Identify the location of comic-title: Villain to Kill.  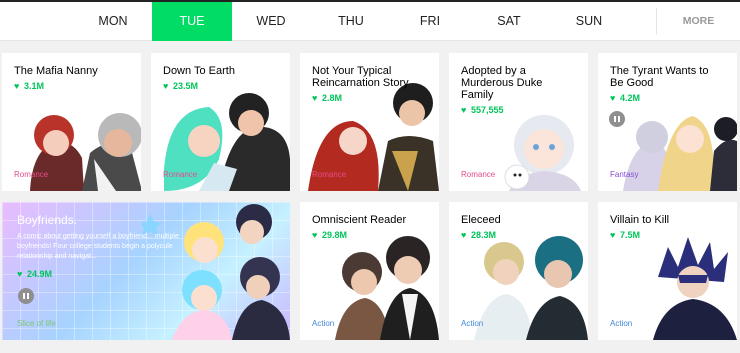
(640, 220).